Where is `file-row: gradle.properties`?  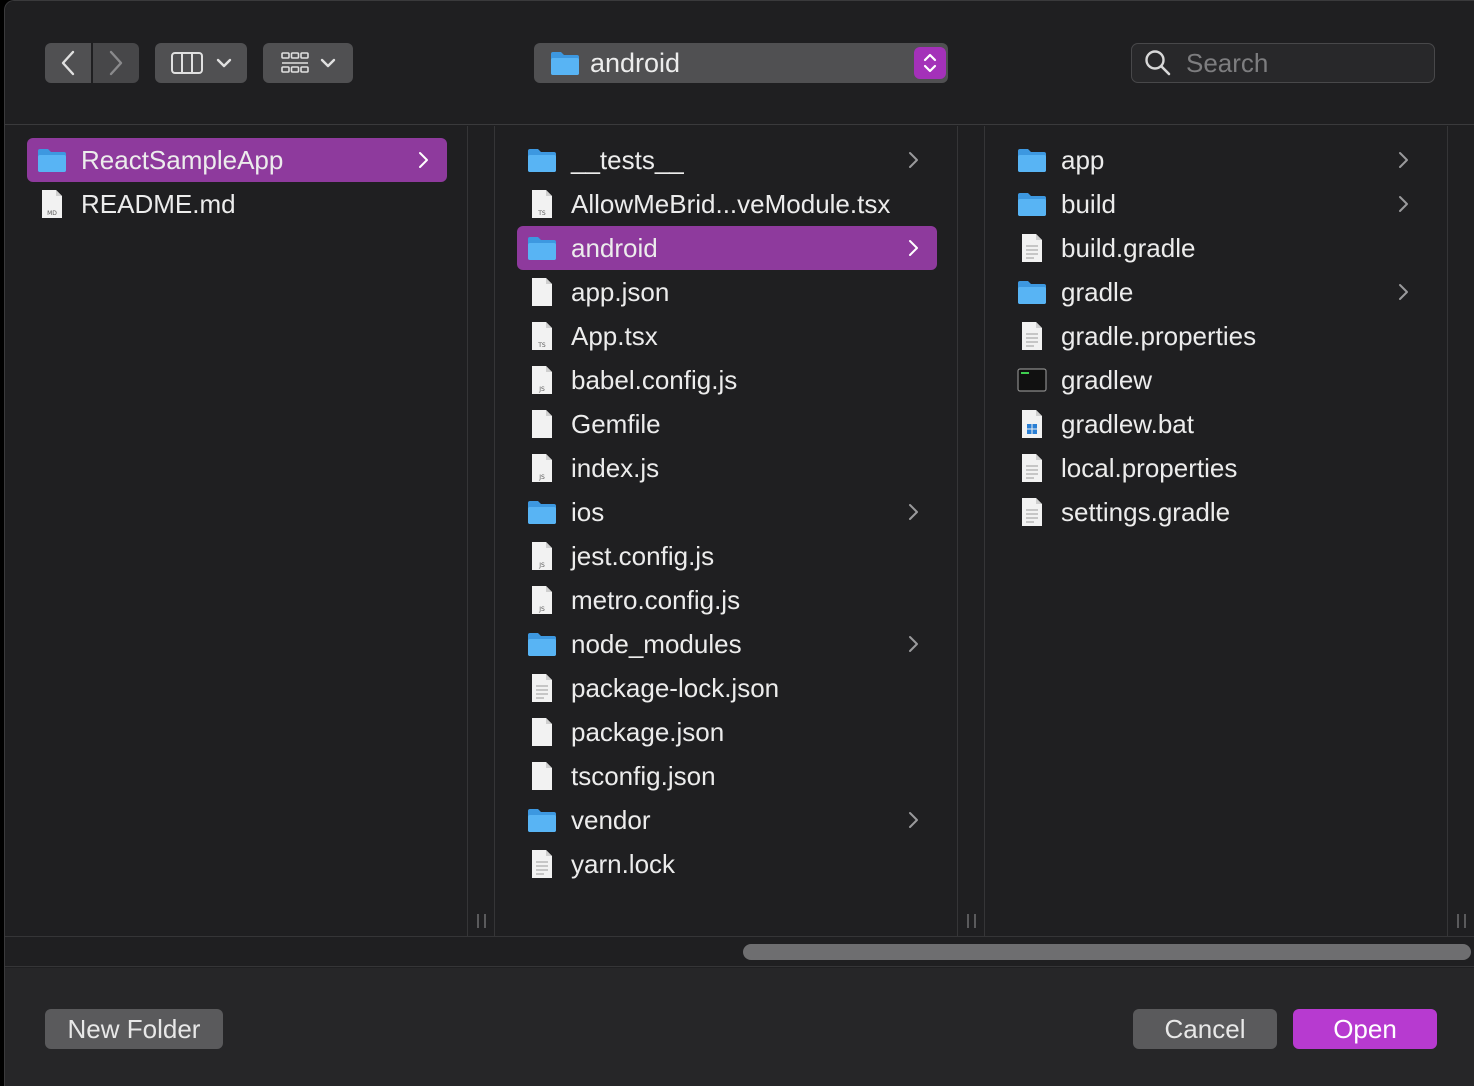
file-row: gradle.properties is located at coordinates (1217, 336).